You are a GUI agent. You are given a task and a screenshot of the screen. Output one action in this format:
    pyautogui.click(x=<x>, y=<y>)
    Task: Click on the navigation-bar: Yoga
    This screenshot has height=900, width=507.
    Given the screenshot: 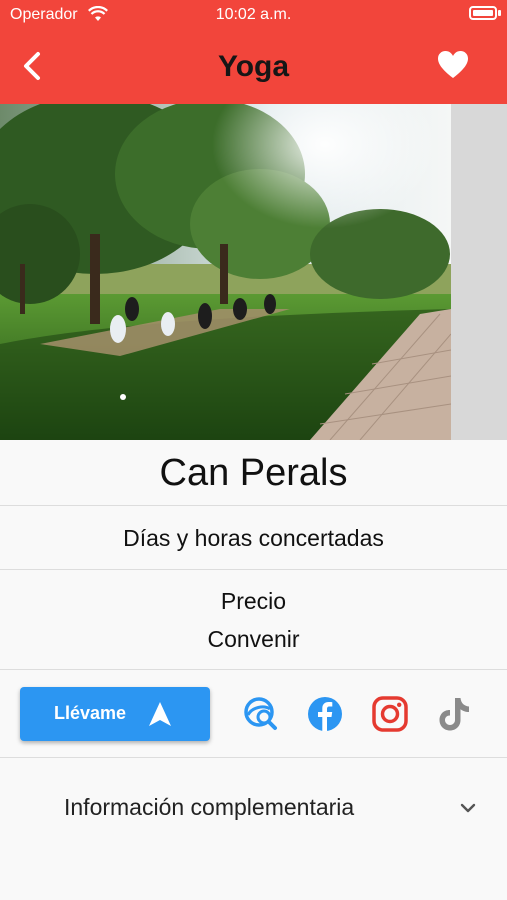 What is the action you would take?
    pyautogui.click(x=253, y=67)
    